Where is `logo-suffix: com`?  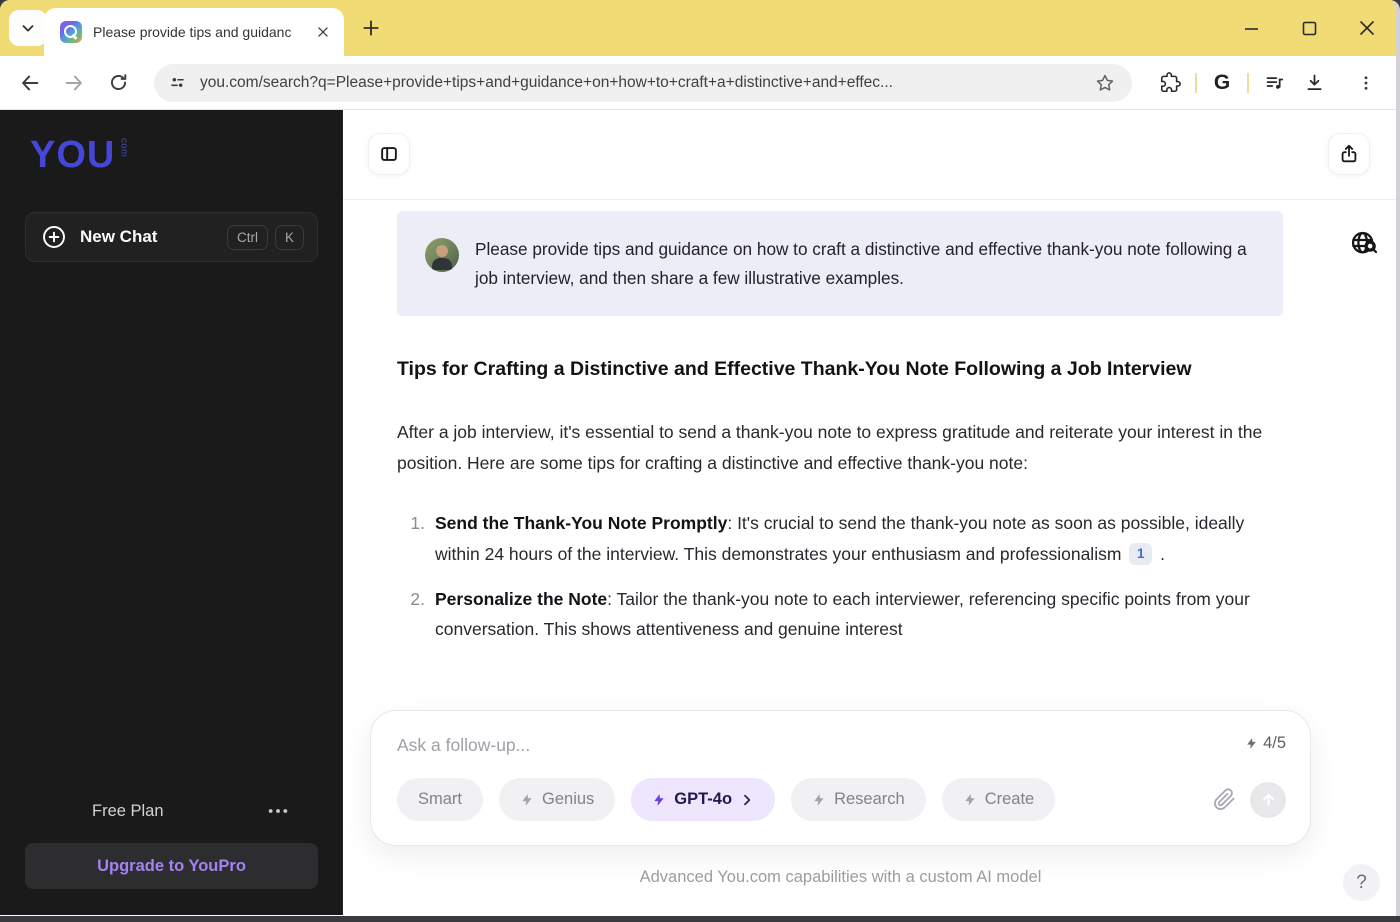 logo-suffix: com is located at coordinates (124, 148).